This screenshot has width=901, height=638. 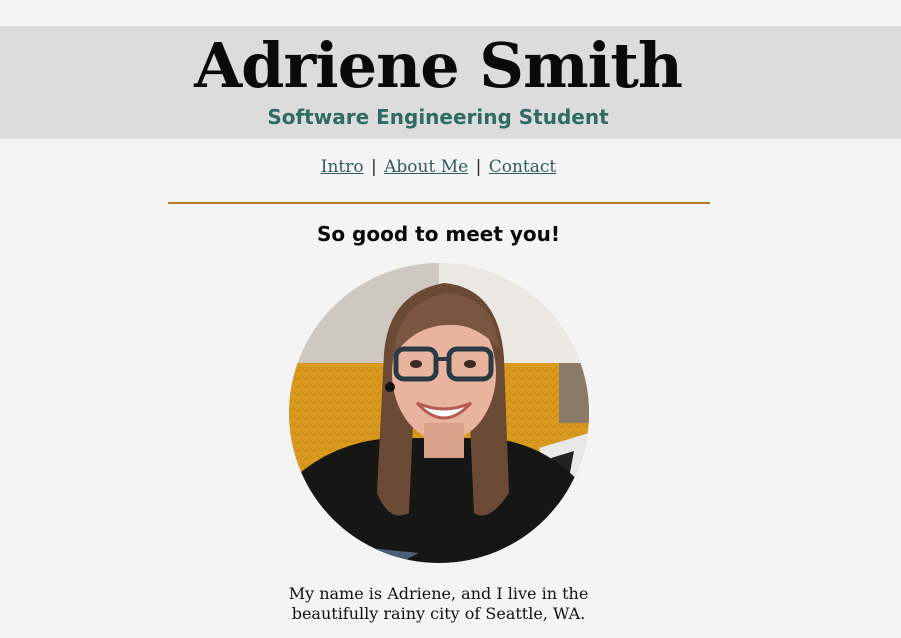 I want to click on section-divider, so click(x=439, y=203).